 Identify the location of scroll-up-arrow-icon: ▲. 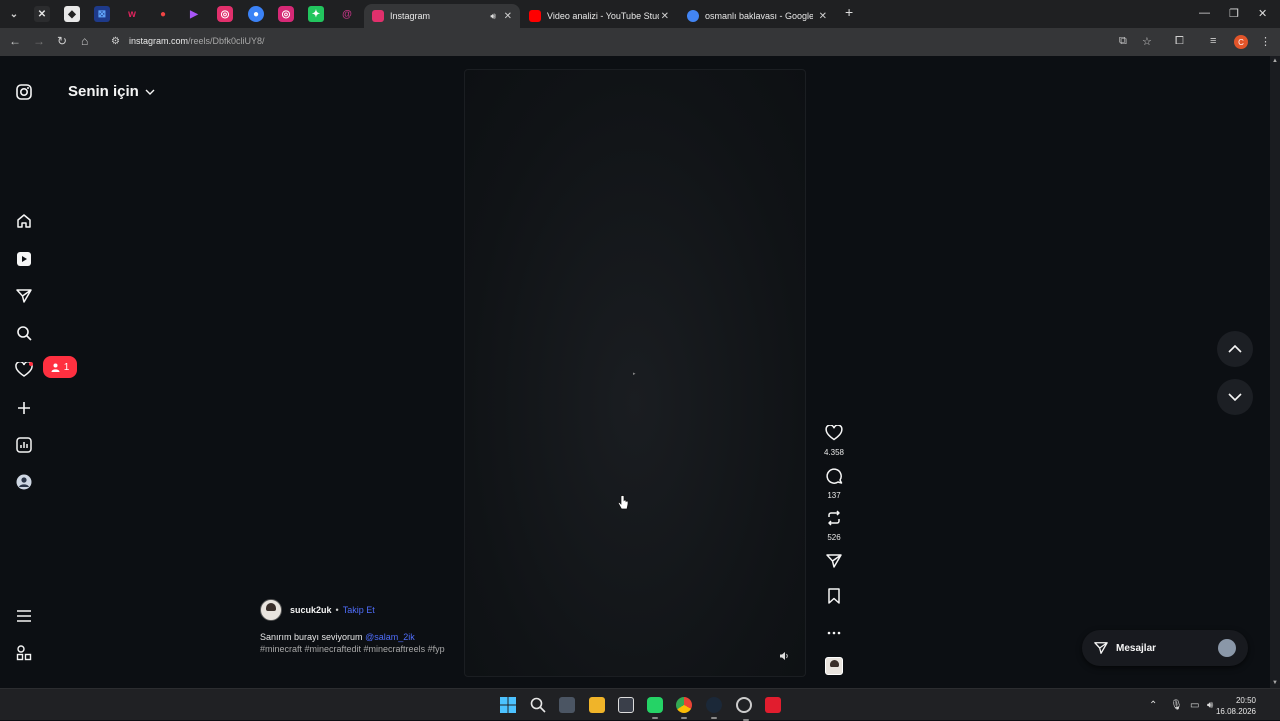
(1275, 61).